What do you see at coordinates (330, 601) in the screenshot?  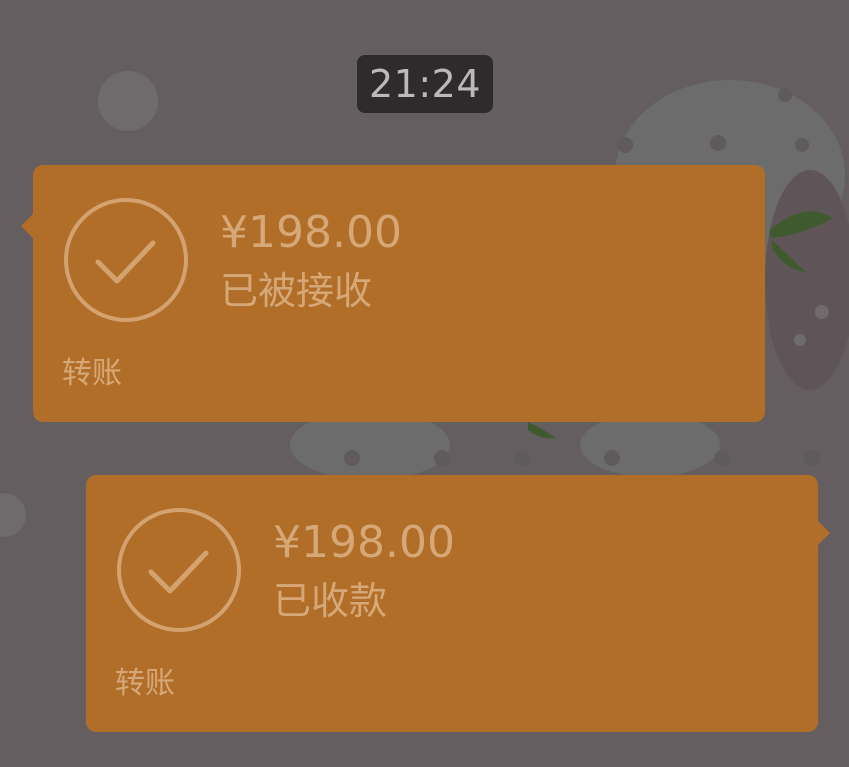 I see `transfer-status: 已收款` at bounding box center [330, 601].